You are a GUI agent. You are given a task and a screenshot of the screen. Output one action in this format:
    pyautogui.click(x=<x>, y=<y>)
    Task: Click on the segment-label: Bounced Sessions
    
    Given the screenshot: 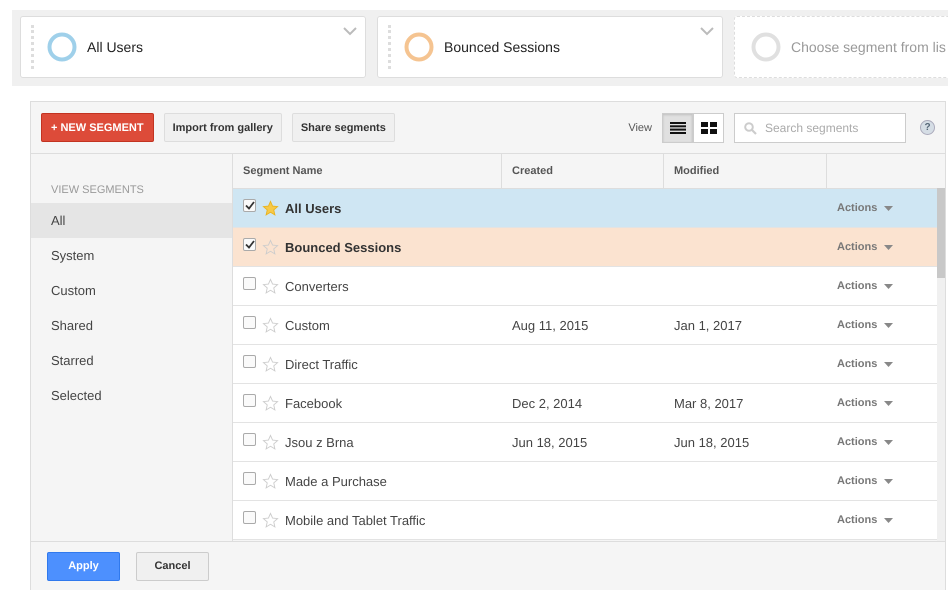 What is the action you would take?
    pyautogui.click(x=502, y=47)
    